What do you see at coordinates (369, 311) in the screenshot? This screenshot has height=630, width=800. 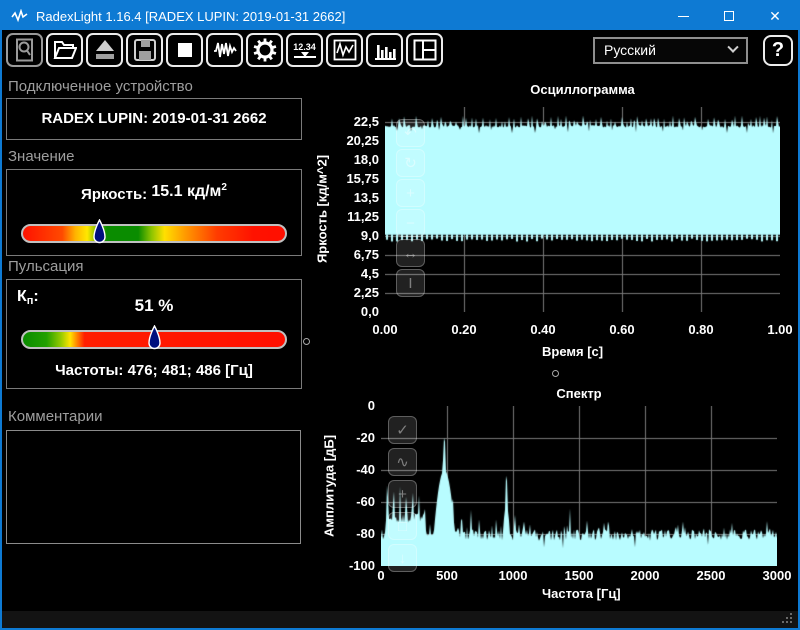 I see `oscillogram-ytick: 0,0` at bounding box center [369, 311].